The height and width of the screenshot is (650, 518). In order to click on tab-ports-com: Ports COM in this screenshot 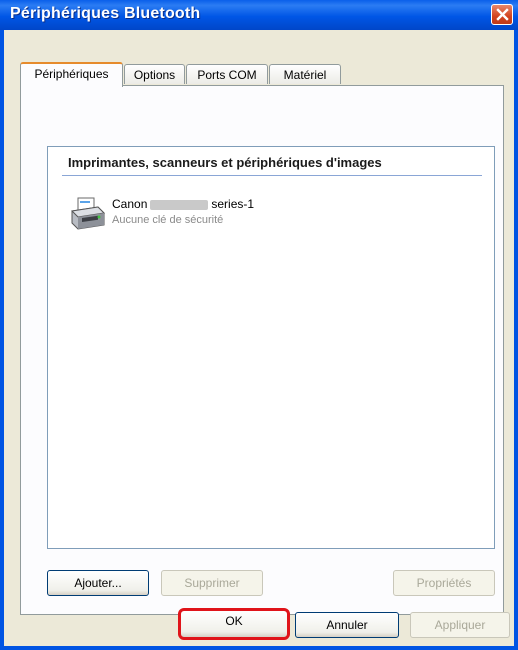, I will do `click(227, 74)`.